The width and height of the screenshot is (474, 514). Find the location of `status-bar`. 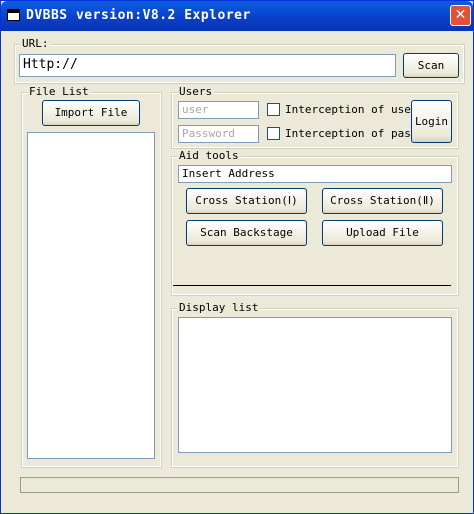

status-bar is located at coordinates (239, 485).